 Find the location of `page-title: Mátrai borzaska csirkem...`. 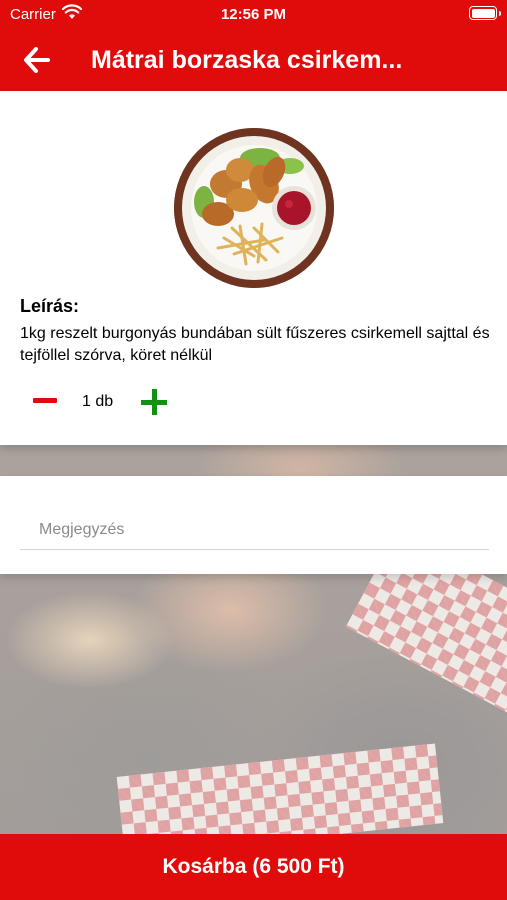

page-title: Mátrai borzaska csirkem... is located at coordinates (247, 60).